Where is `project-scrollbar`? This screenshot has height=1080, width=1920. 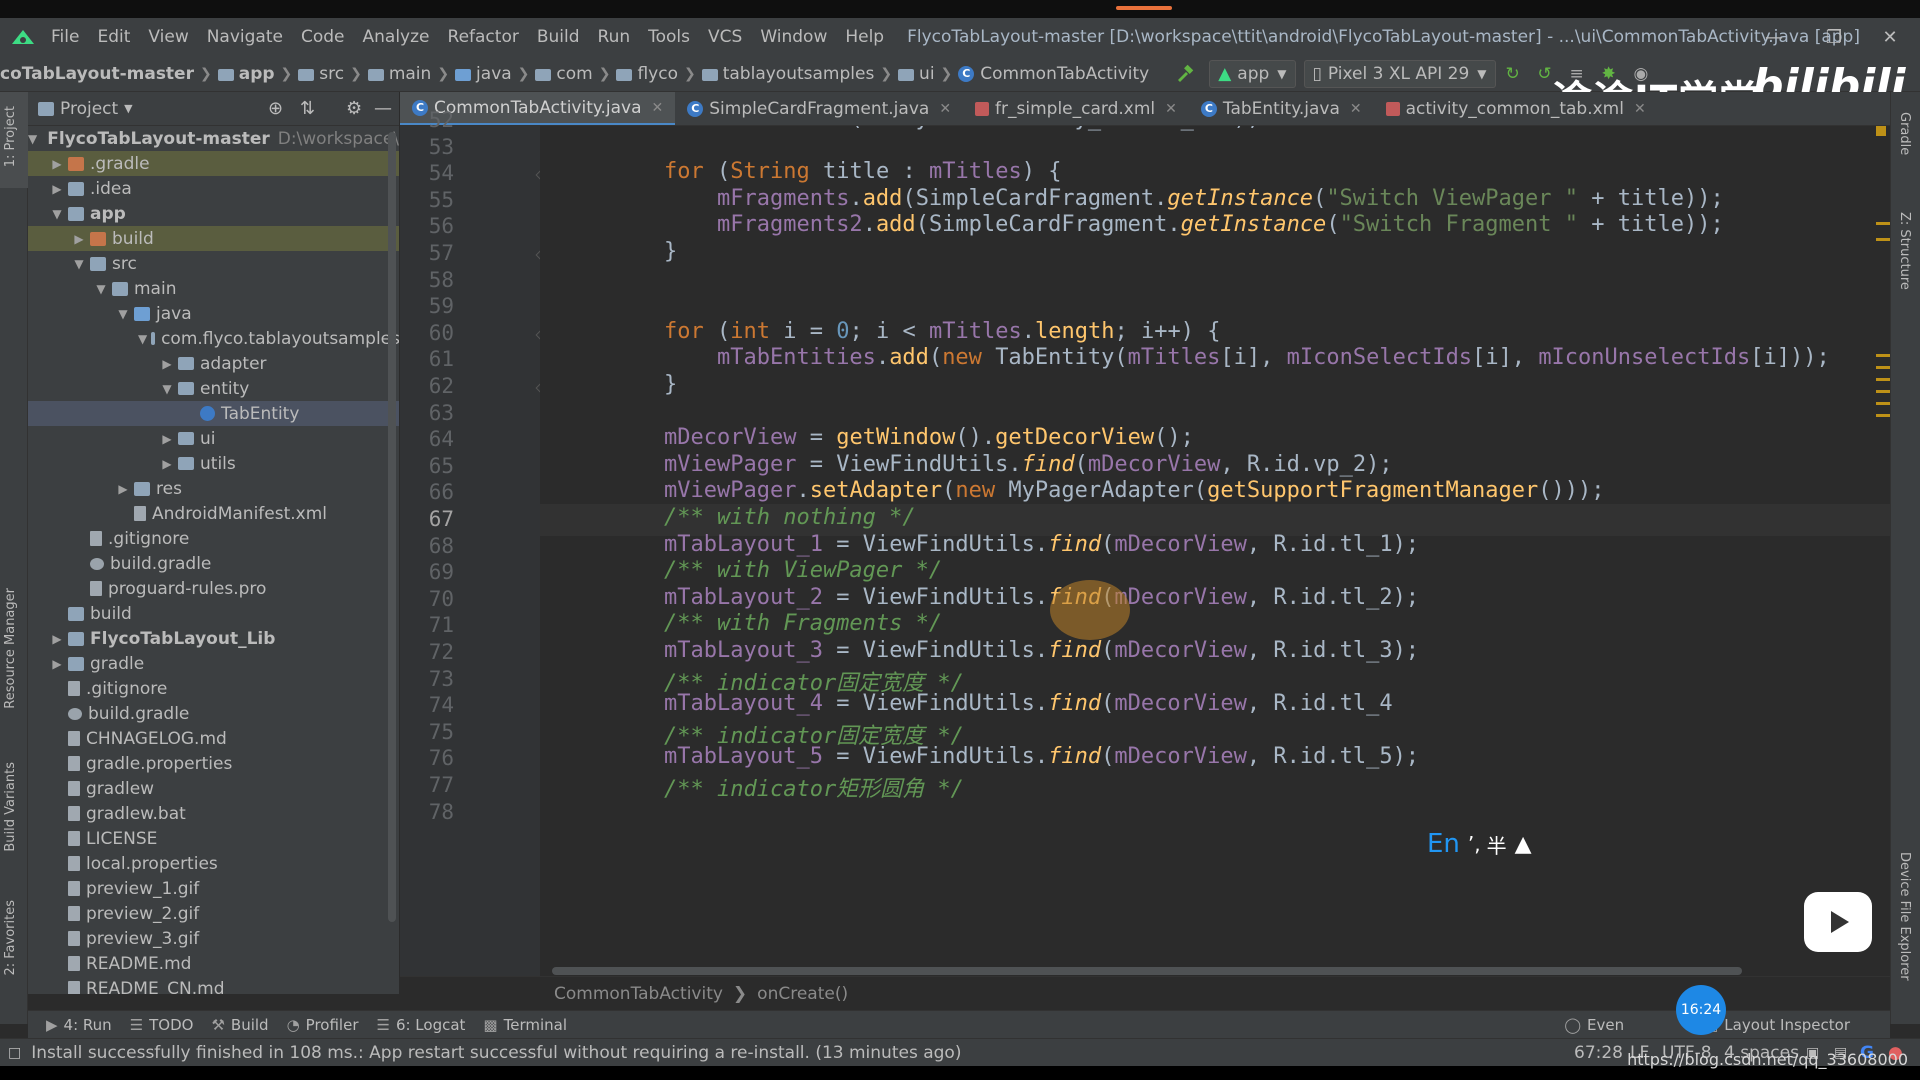
project-scrollbar is located at coordinates (392, 527).